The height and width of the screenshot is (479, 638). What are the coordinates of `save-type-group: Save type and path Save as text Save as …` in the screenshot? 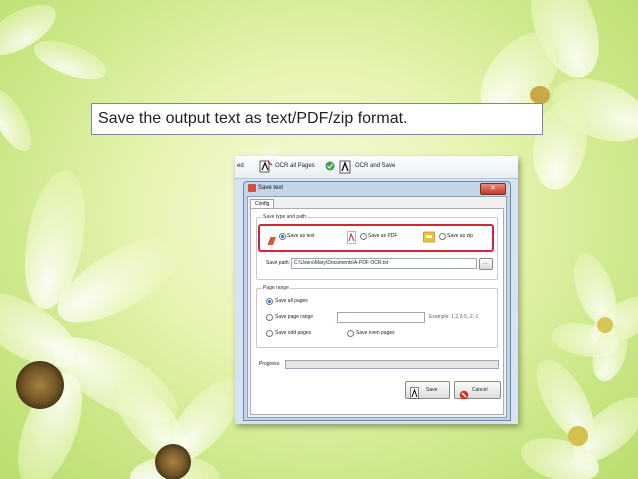 It's located at (377, 247).